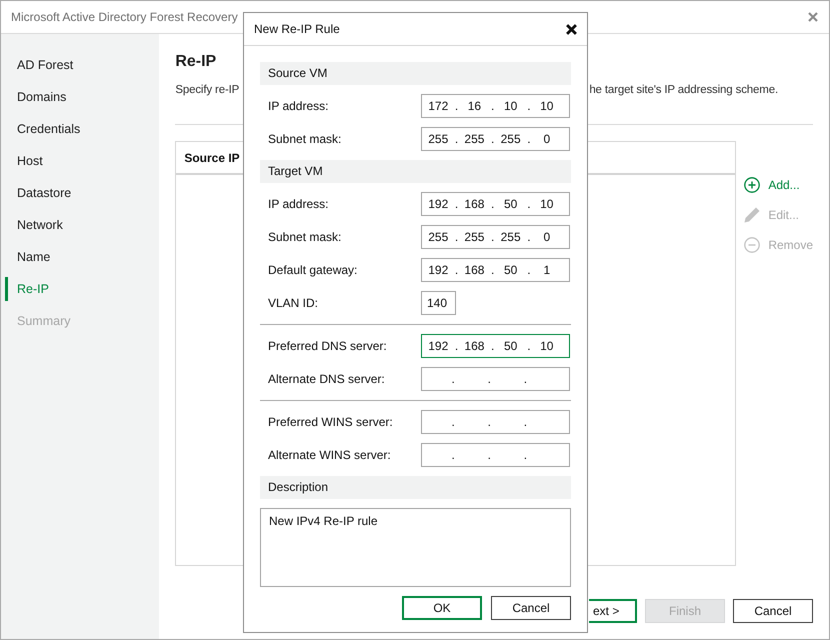 Image resolution: width=830 pixels, height=640 pixels. Describe the element at coordinates (442, 608) in the screenshot. I see `dialog-button: OK` at that location.